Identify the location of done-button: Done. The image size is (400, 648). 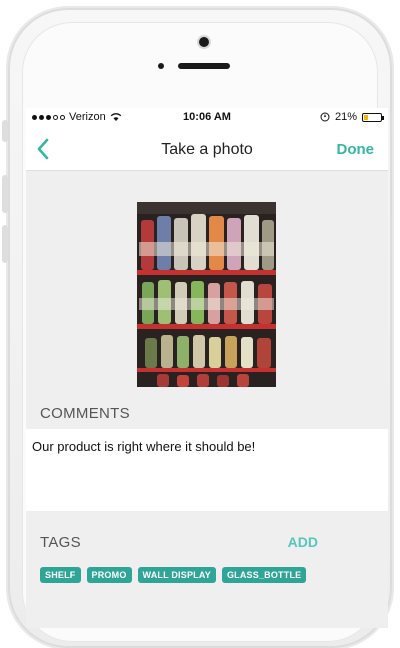
(356, 149).